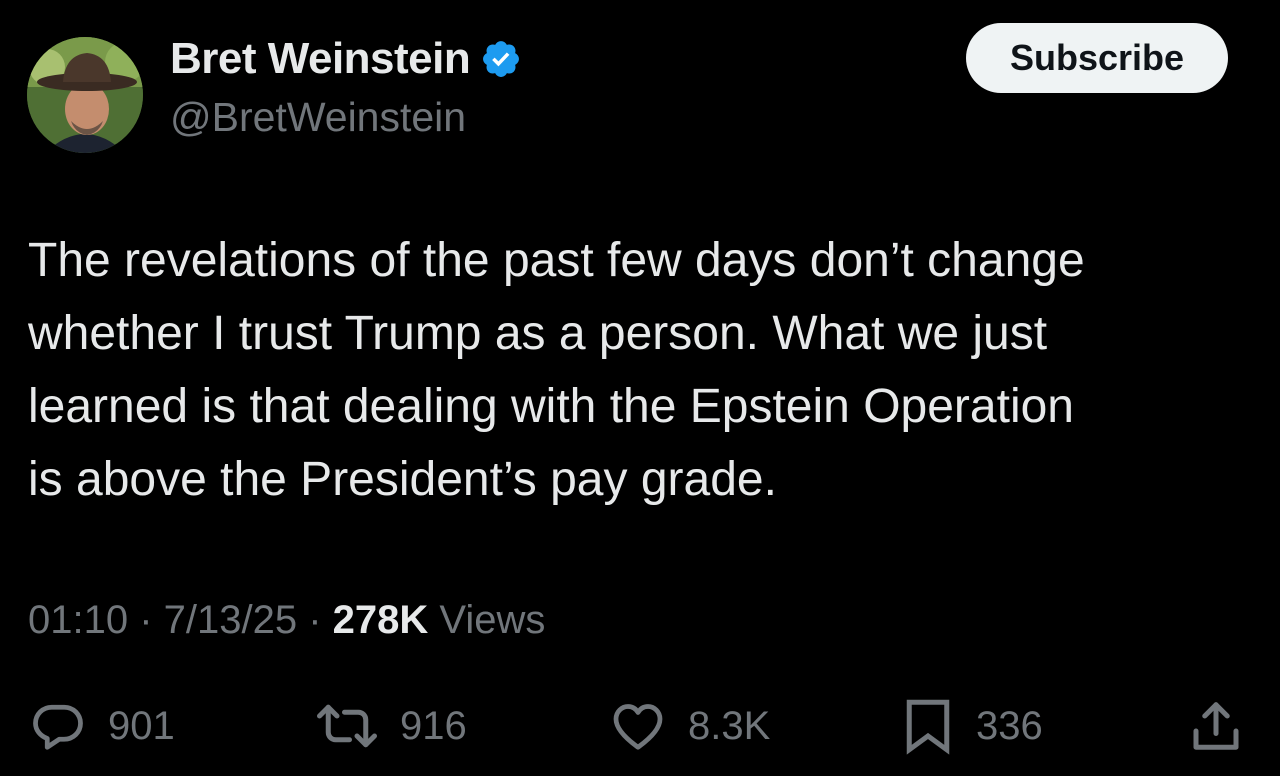 This screenshot has height=776, width=1280. Describe the element at coordinates (402, 479) in the screenshot. I see `tweet-text-line: is above the President’s pay grade.` at that location.